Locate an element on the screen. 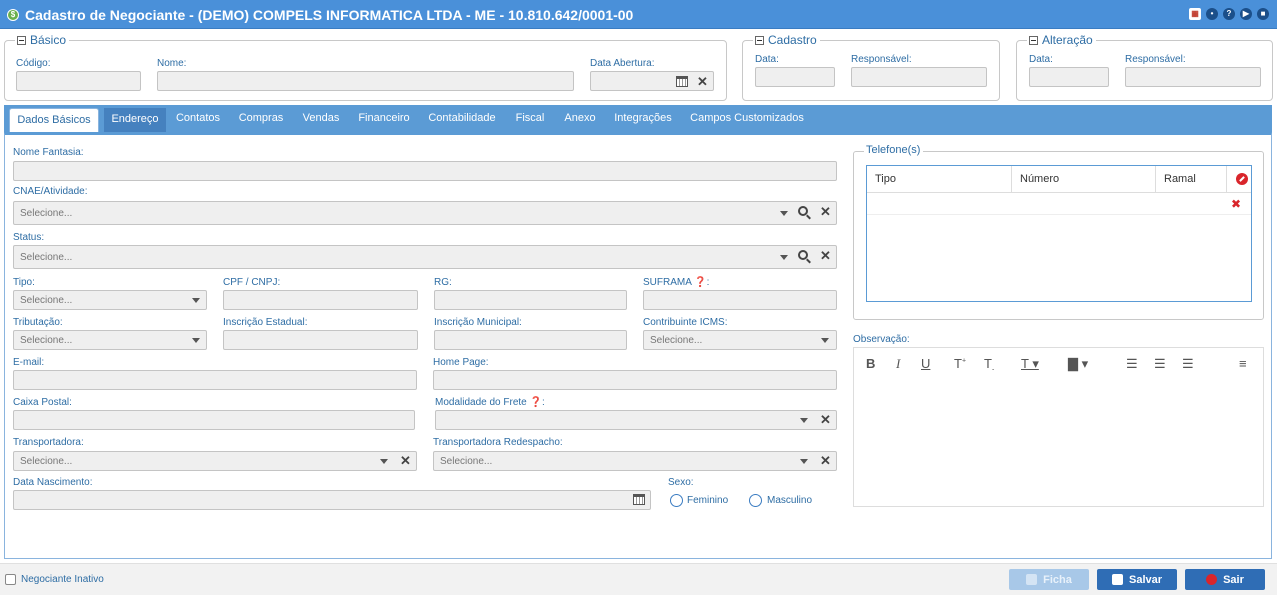 The image size is (1277, 595). alteracao-legend: Alteração is located at coordinates (1061, 40).